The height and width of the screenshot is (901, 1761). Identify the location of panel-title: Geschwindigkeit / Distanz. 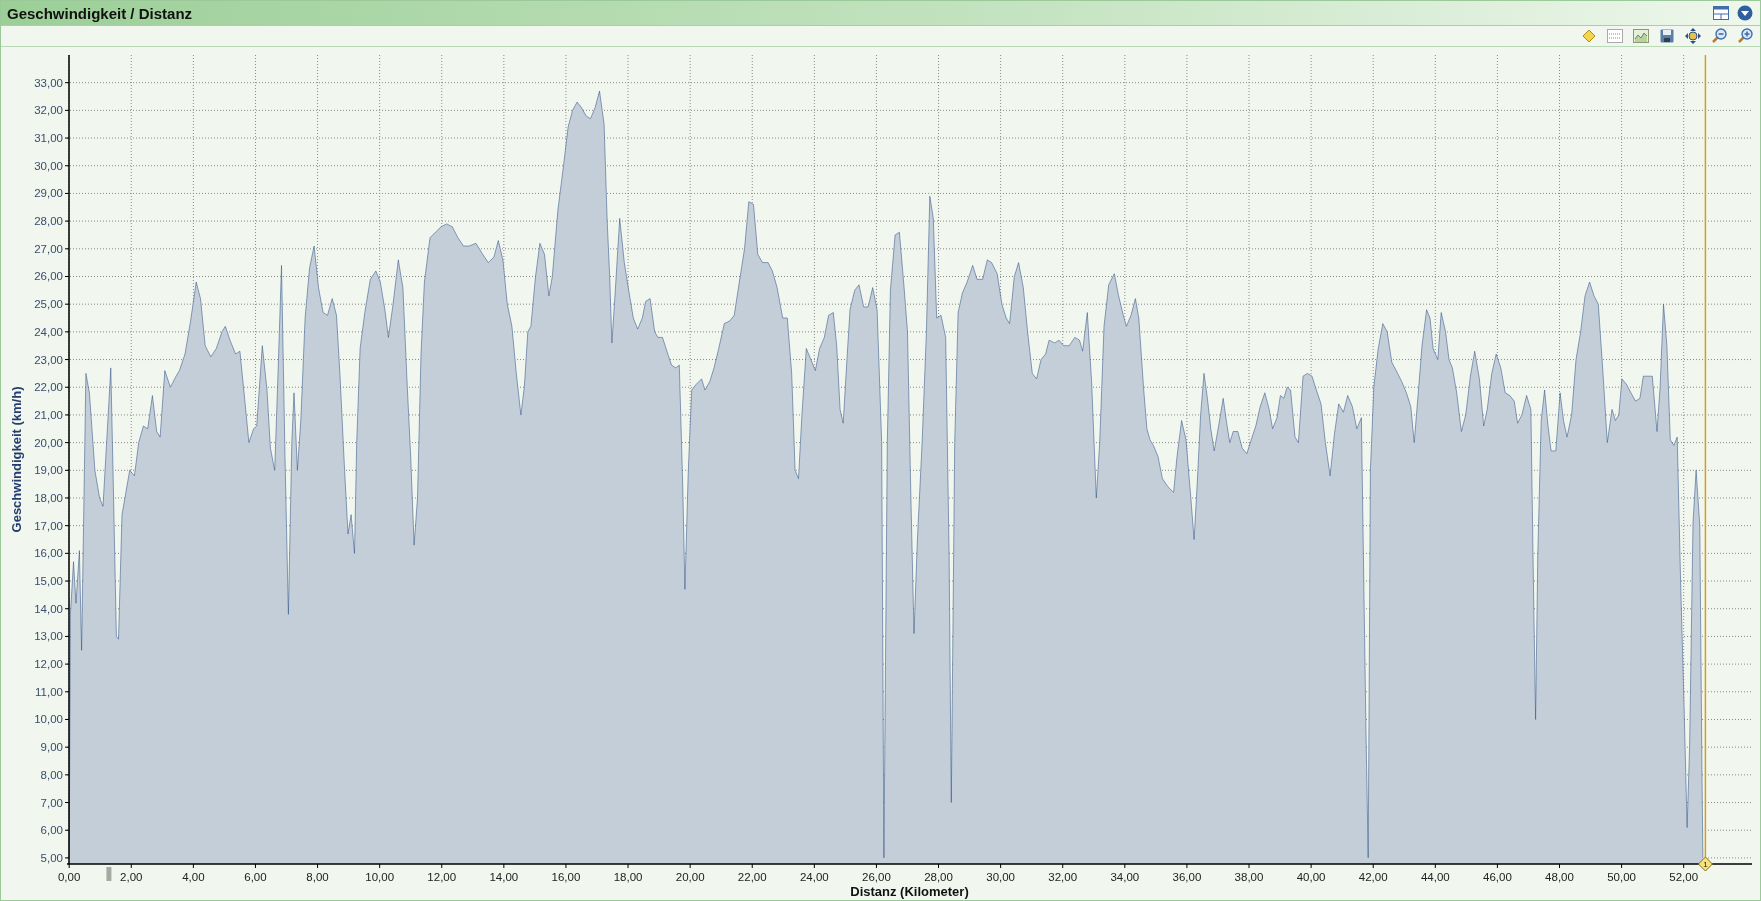
(100, 13).